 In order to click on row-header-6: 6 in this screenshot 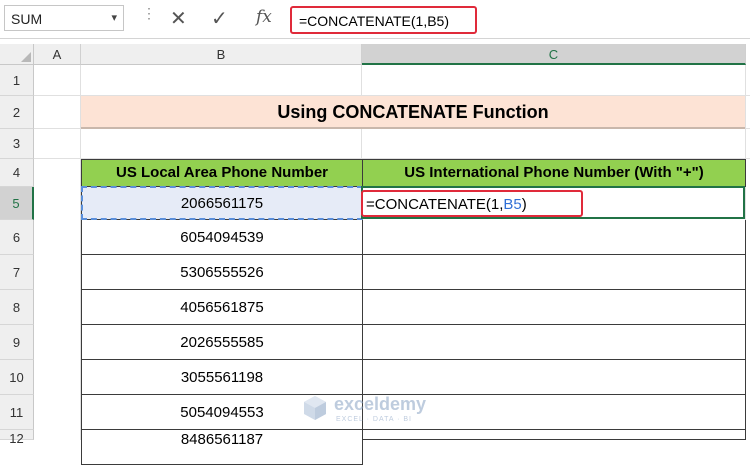, I will do `click(17, 237)`.